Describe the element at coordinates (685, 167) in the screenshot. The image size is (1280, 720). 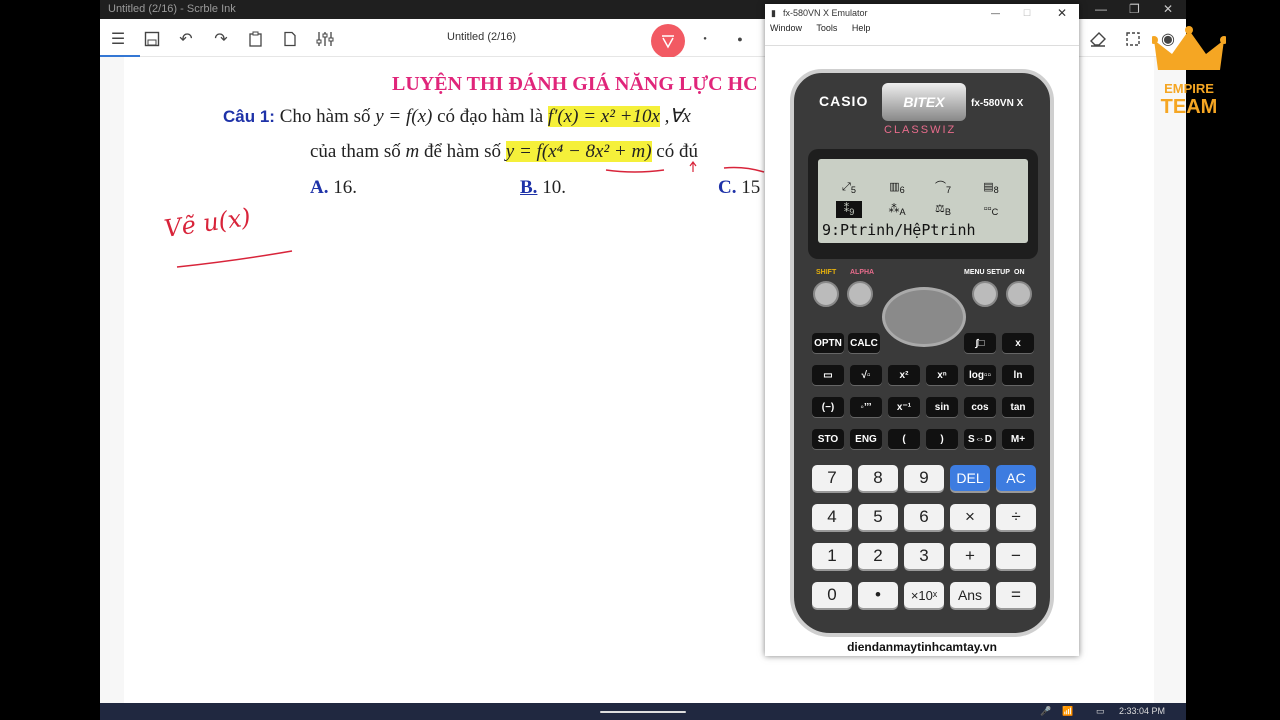
I see `ink-underline` at that location.